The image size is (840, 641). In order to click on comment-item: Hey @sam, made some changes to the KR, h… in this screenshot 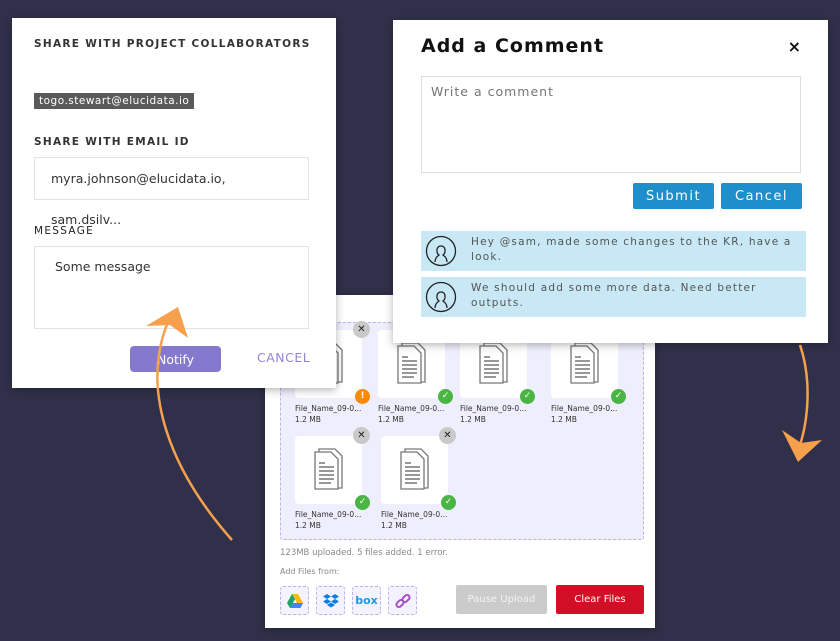, I will do `click(613, 251)`.